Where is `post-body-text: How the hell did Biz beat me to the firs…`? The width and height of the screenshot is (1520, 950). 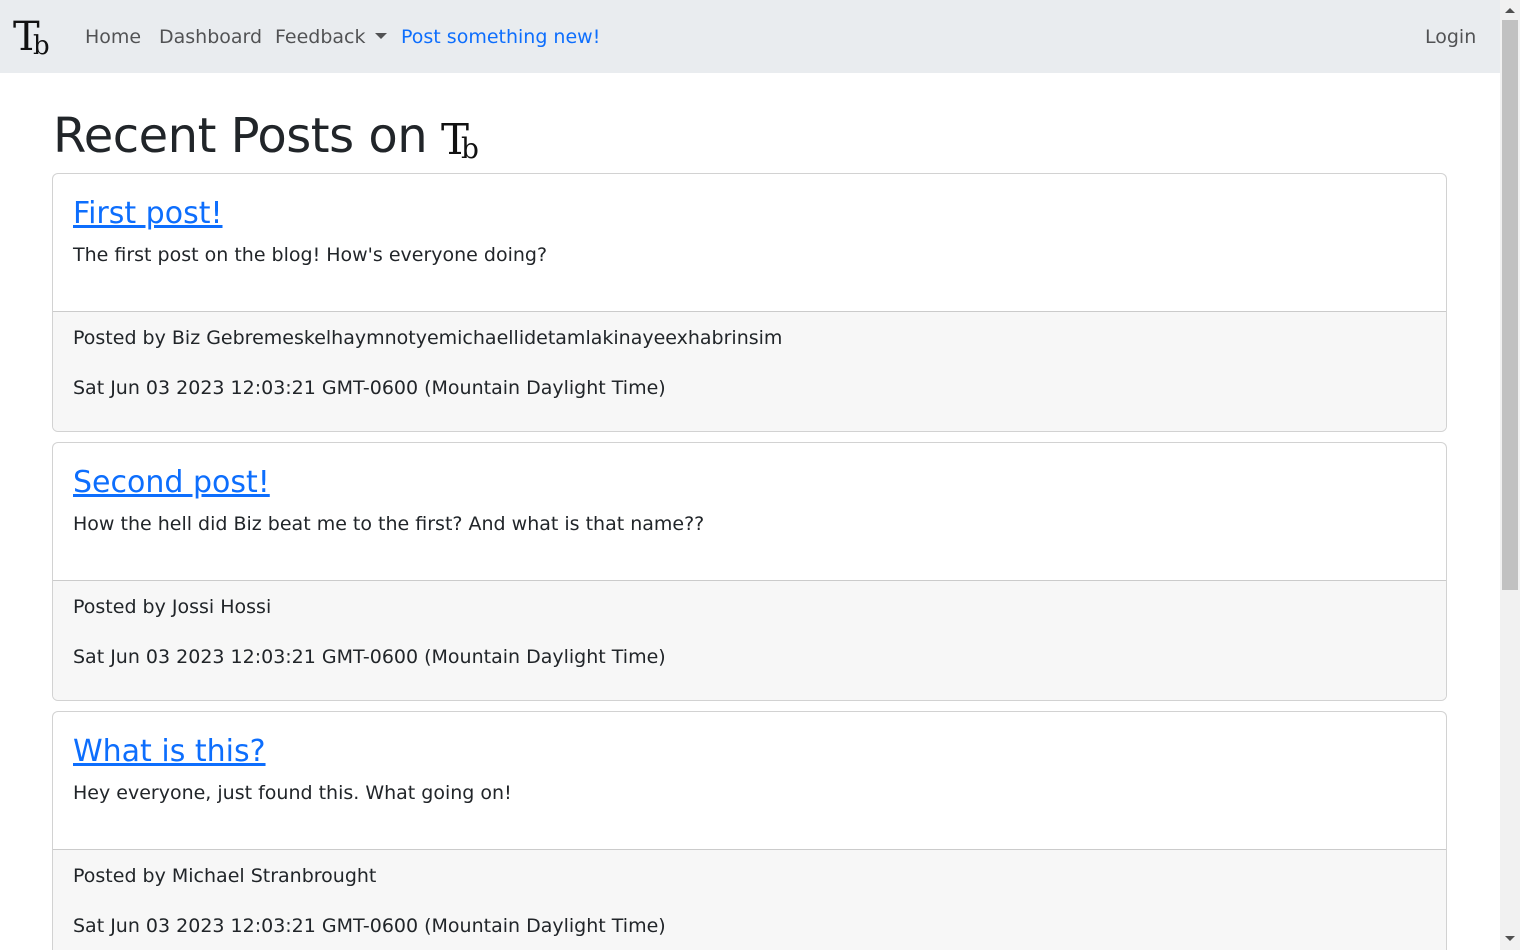 post-body-text: How the hell did Biz beat me to the firs… is located at coordinates (389, 524).